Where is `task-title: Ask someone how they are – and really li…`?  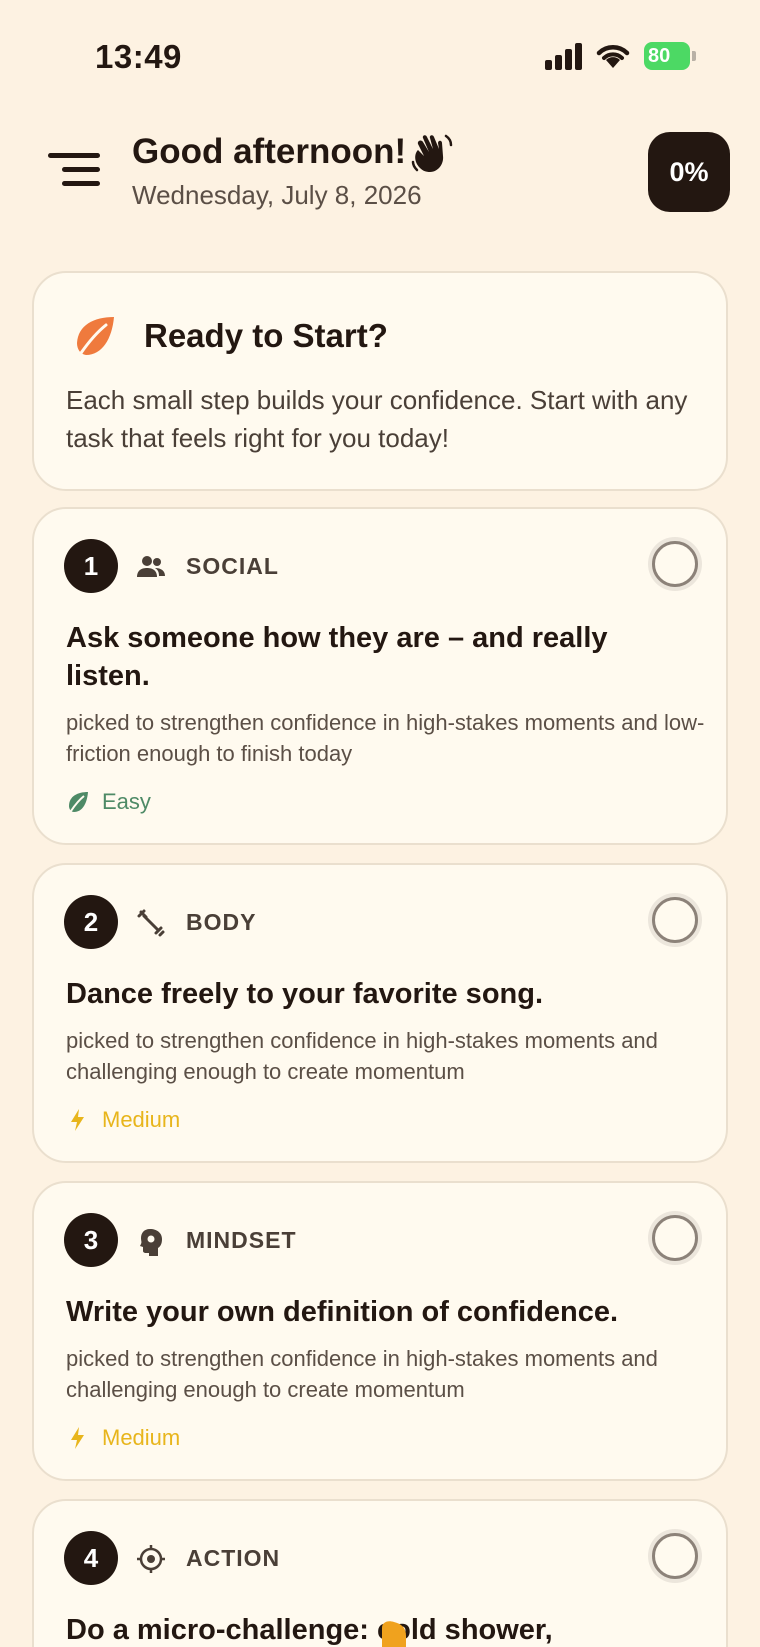
task-title: Ask someone how they are – and really li… is located at coordinates (337, 657).